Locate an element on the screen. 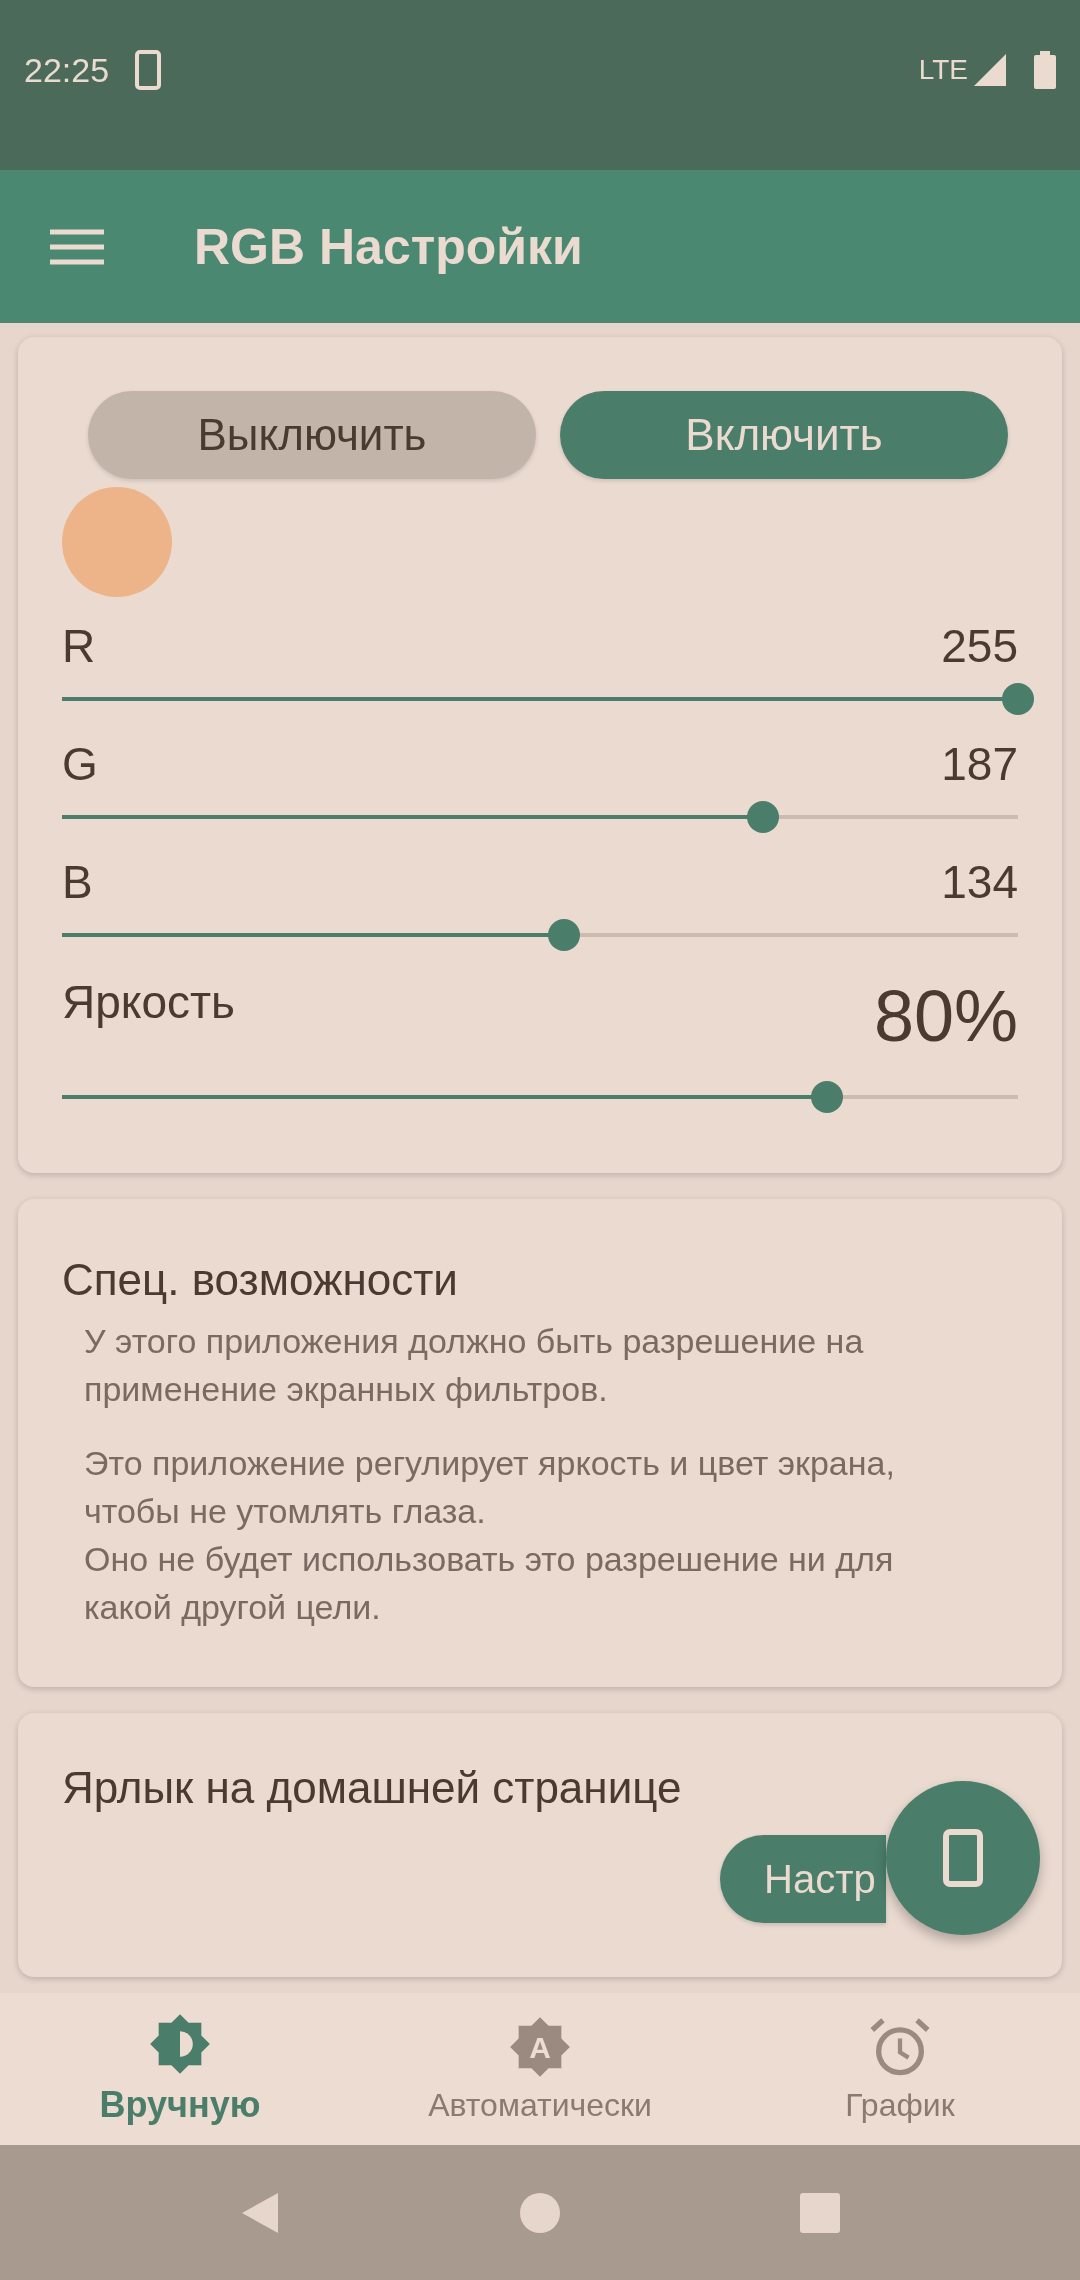  card-paragraph: У этого приложения должно быть разрешение на применение экранных фильтров. is located at coordinates (474, 1365).